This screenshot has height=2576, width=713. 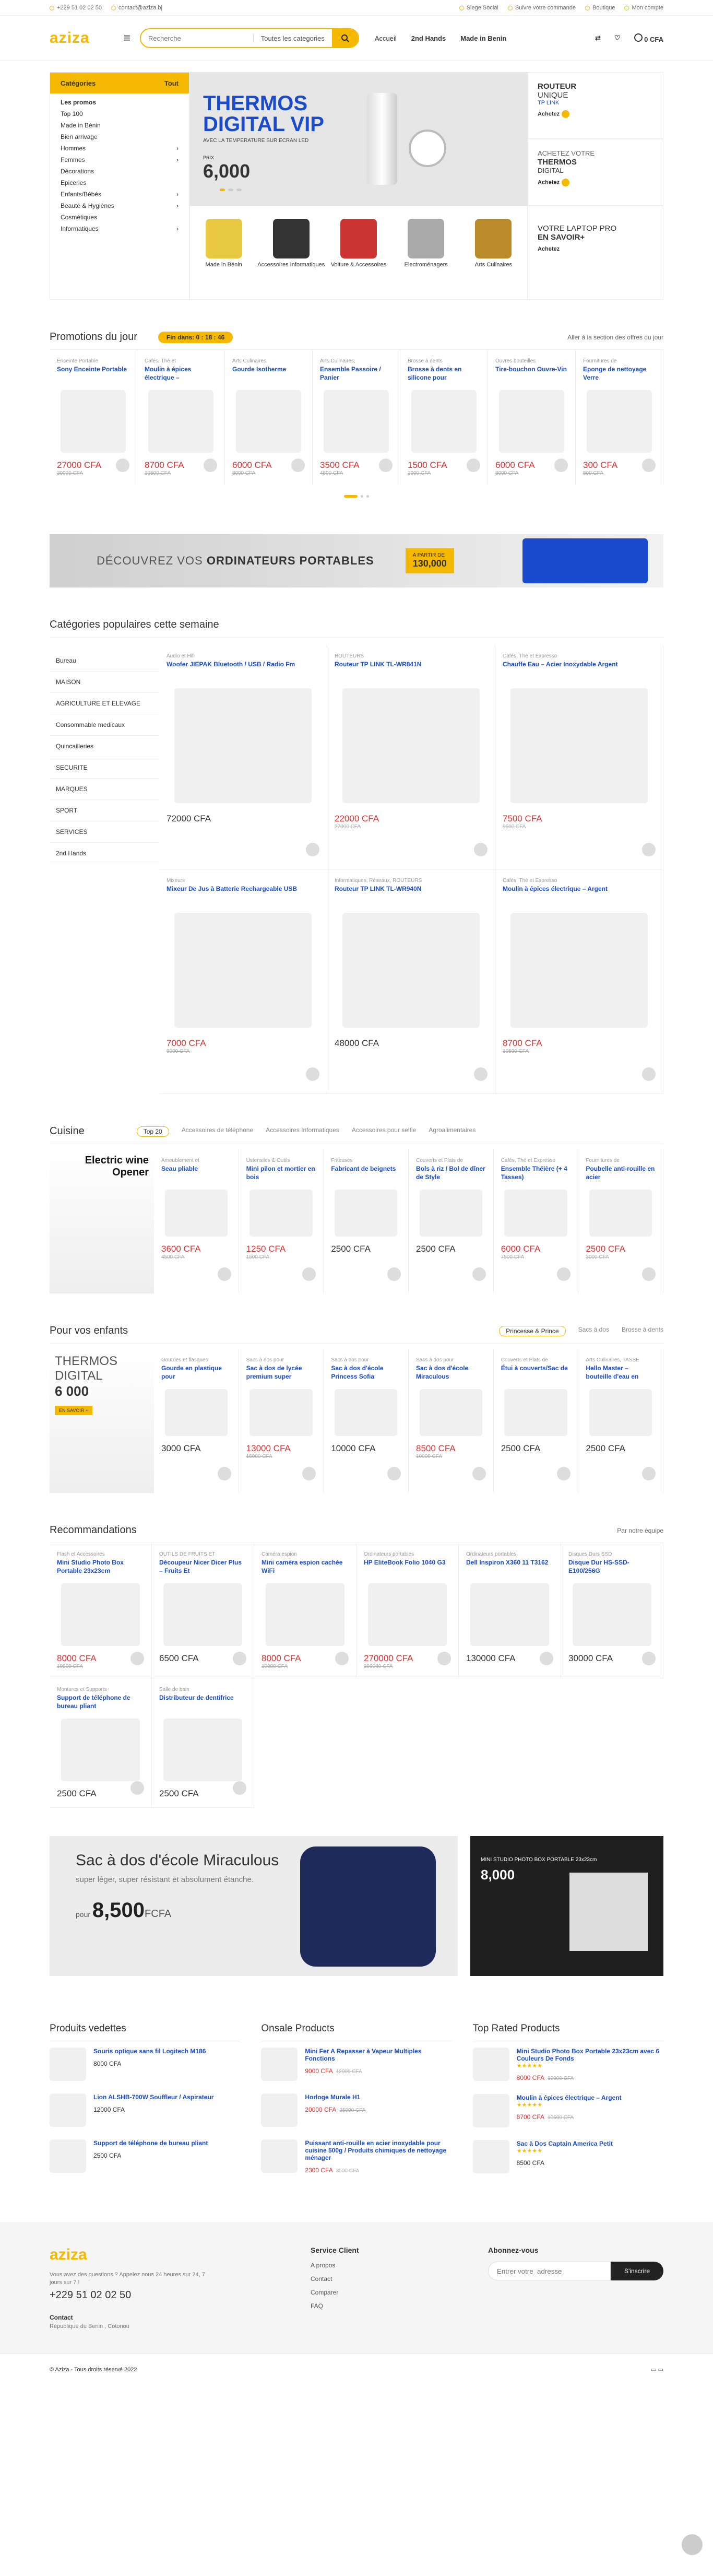 What do you see at coordinates (119, 148) in the screenshot?
I see `menu-item: Hommes ›` at bounding box center [119, 148].